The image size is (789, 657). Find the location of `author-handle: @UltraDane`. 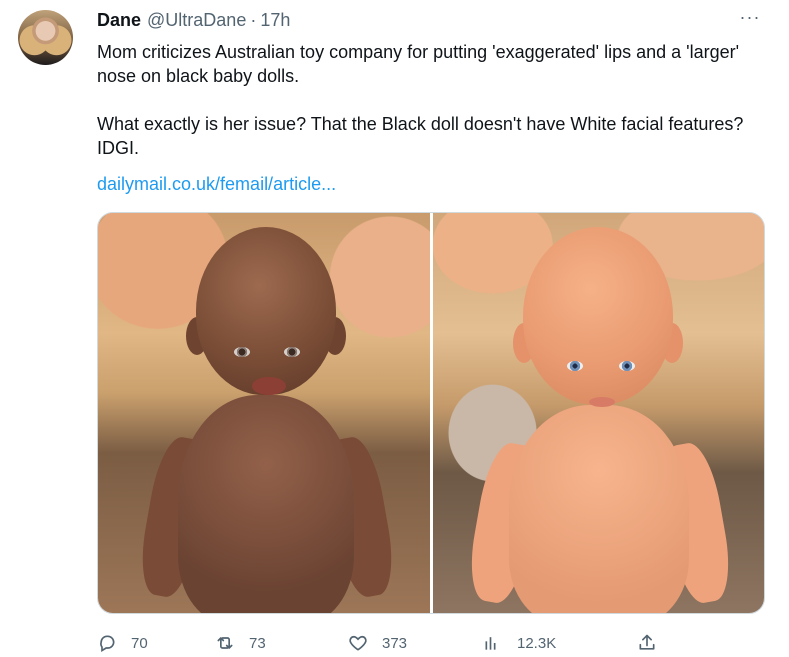

author-handle: @UltraDane is located at coordinates (196, 20).